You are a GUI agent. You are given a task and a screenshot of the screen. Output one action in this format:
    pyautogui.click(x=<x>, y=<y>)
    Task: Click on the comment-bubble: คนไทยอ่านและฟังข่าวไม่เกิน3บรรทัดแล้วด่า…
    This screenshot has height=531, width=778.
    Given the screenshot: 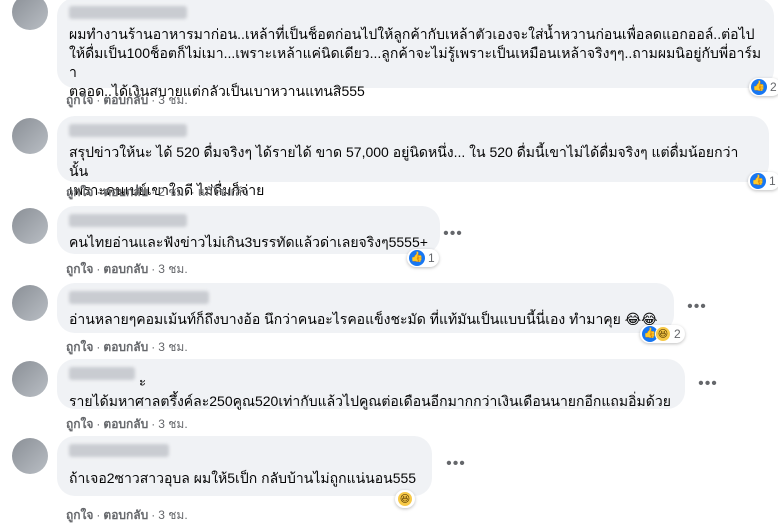 What is the action you would take?
    pyautogui.click(x=248, y=230)
    